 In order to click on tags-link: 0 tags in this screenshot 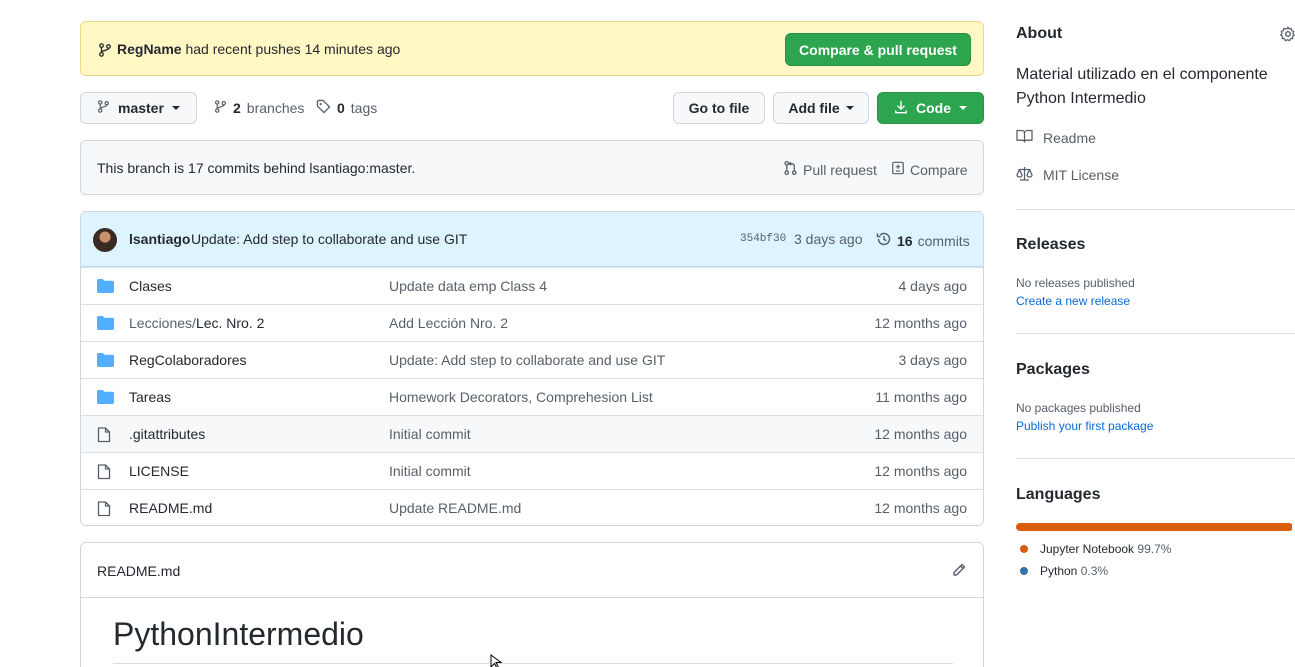, I will do `click(346, 108)`.